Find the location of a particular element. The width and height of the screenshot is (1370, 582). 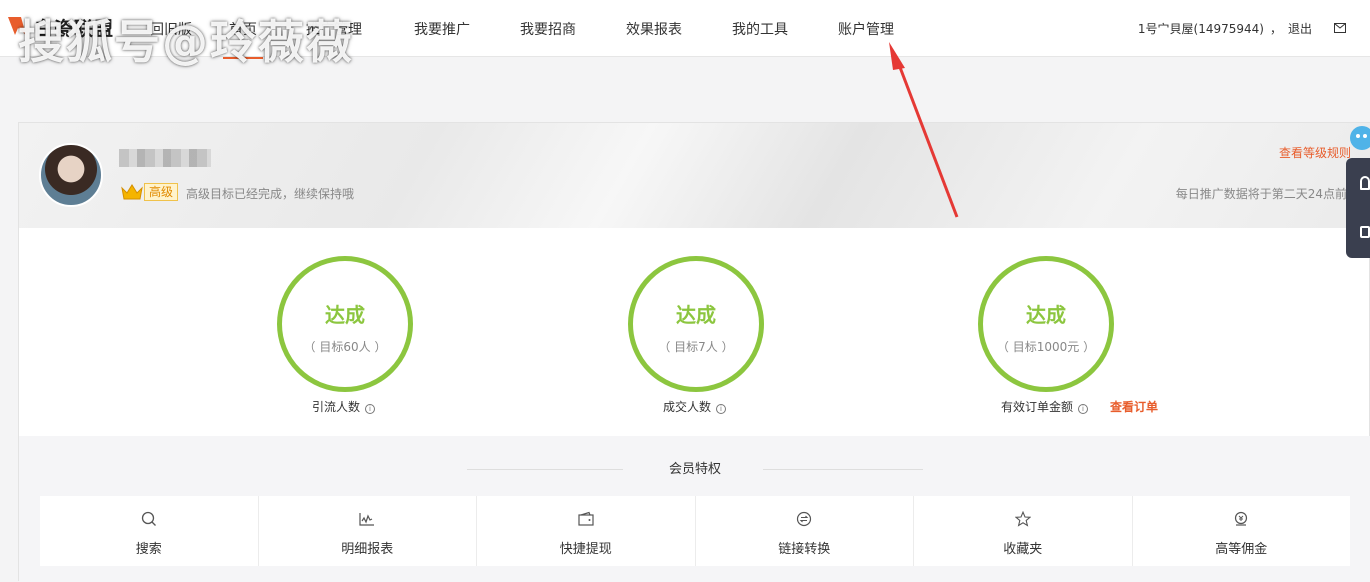

metric-label-traffic: 引流人数 i is located at coordinates (344, 406).